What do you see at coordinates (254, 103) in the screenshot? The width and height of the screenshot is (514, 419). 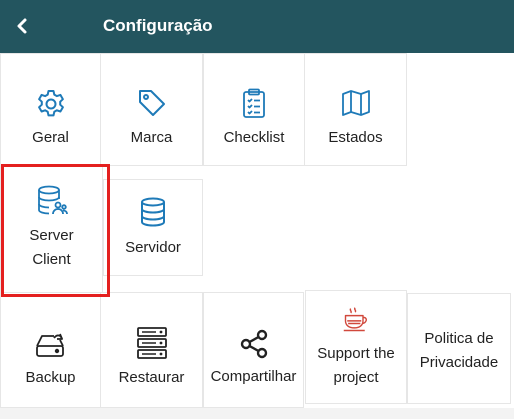 I see `clipboard-checklist-icon` at bounding box center [254, 103].